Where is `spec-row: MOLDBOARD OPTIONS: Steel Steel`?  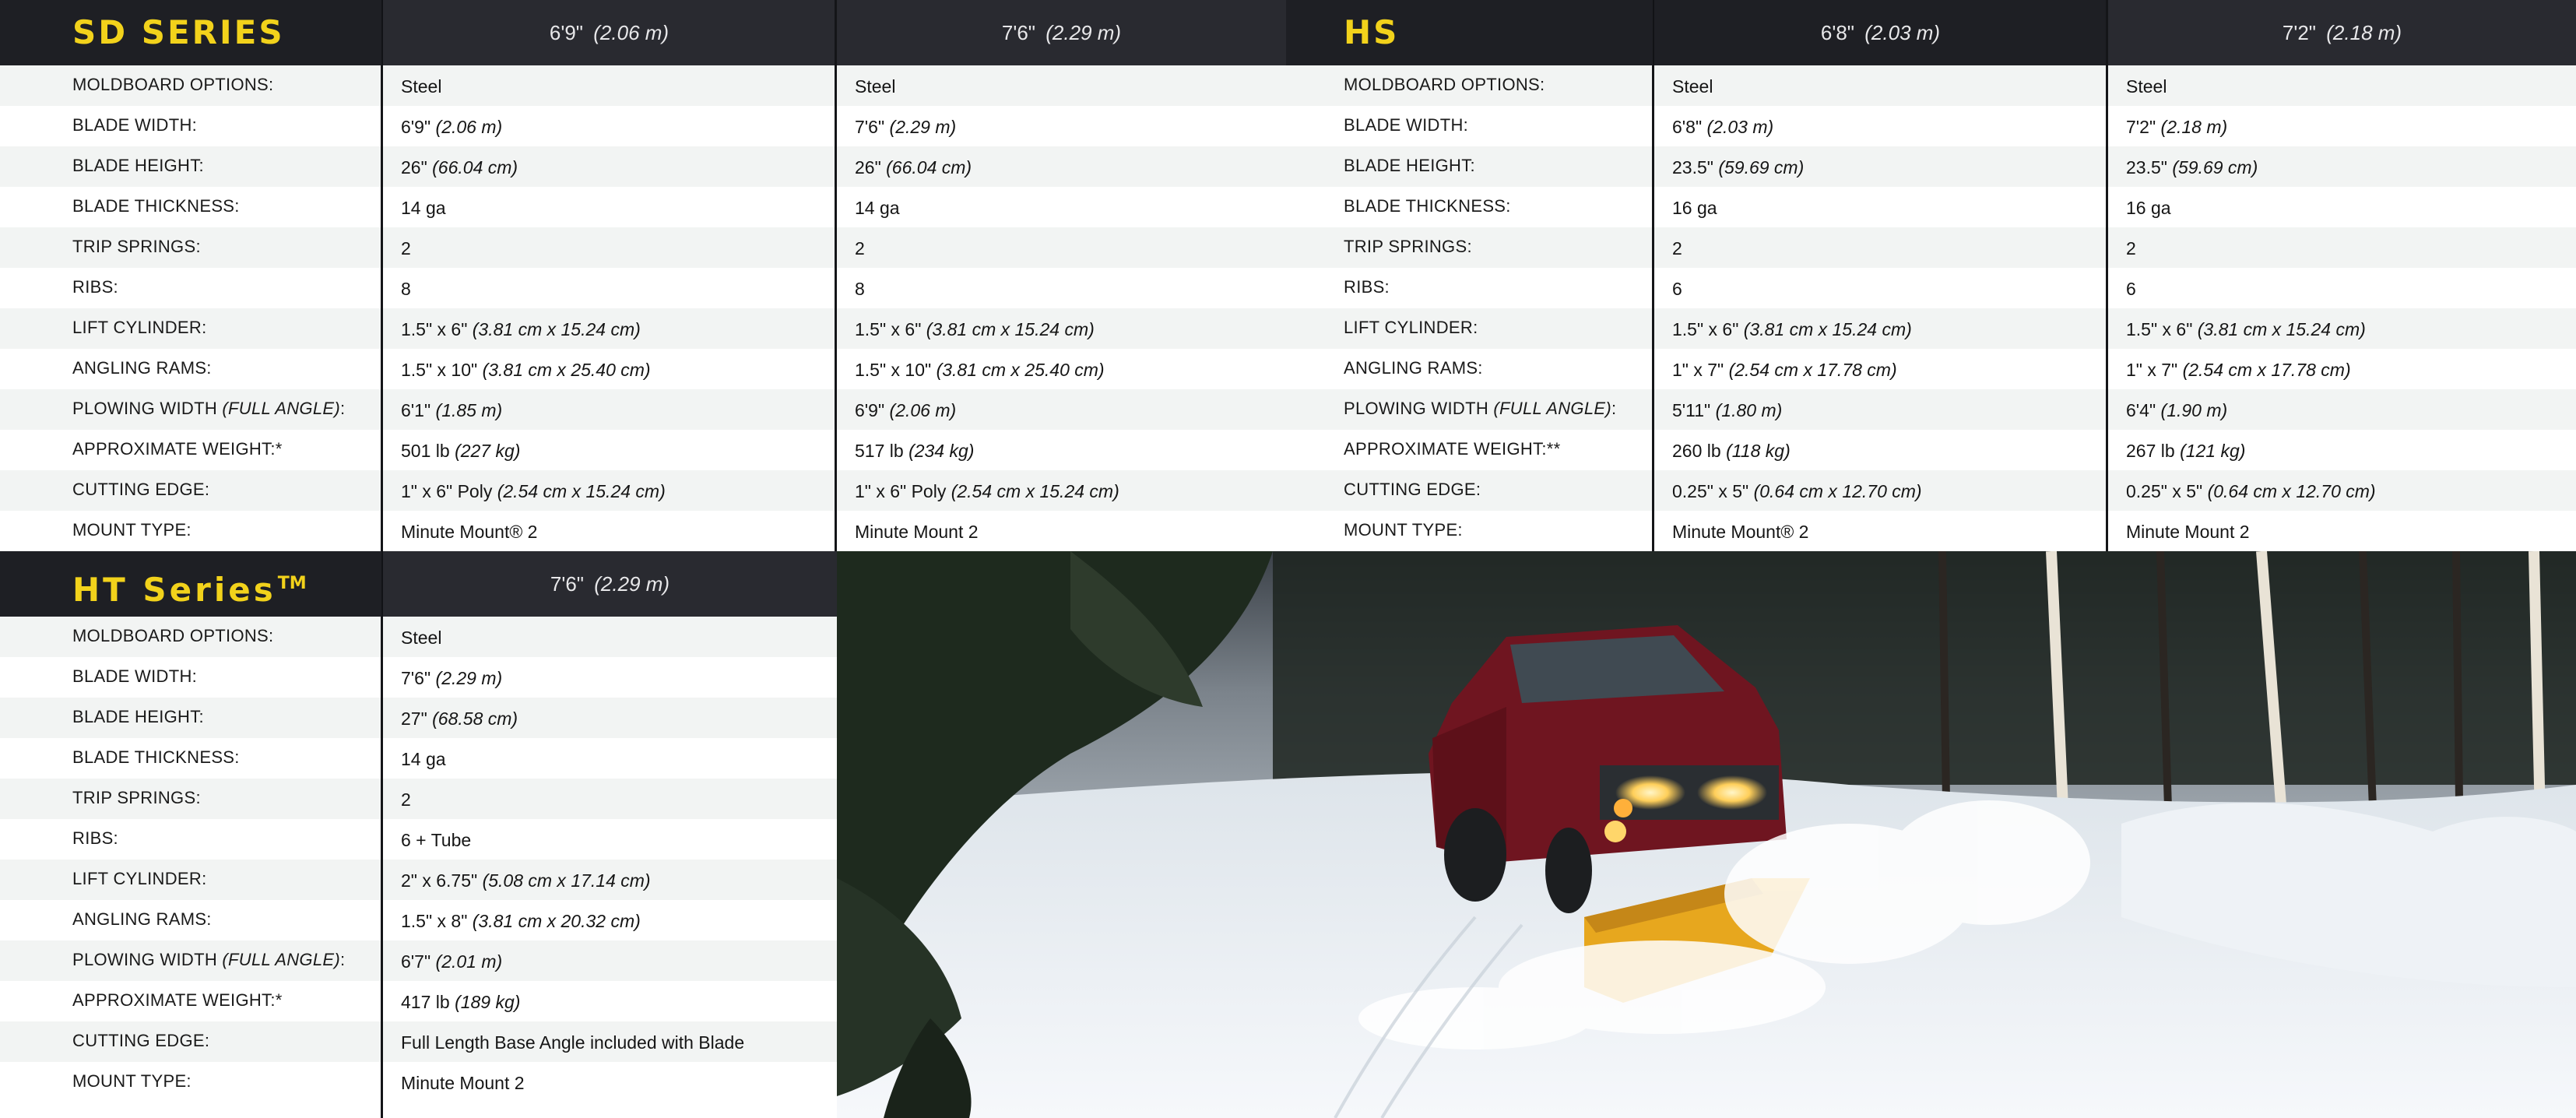 spec-row: MOLDBOARD OPTIONS: Steel Steel is located at coordinates (643, 85).